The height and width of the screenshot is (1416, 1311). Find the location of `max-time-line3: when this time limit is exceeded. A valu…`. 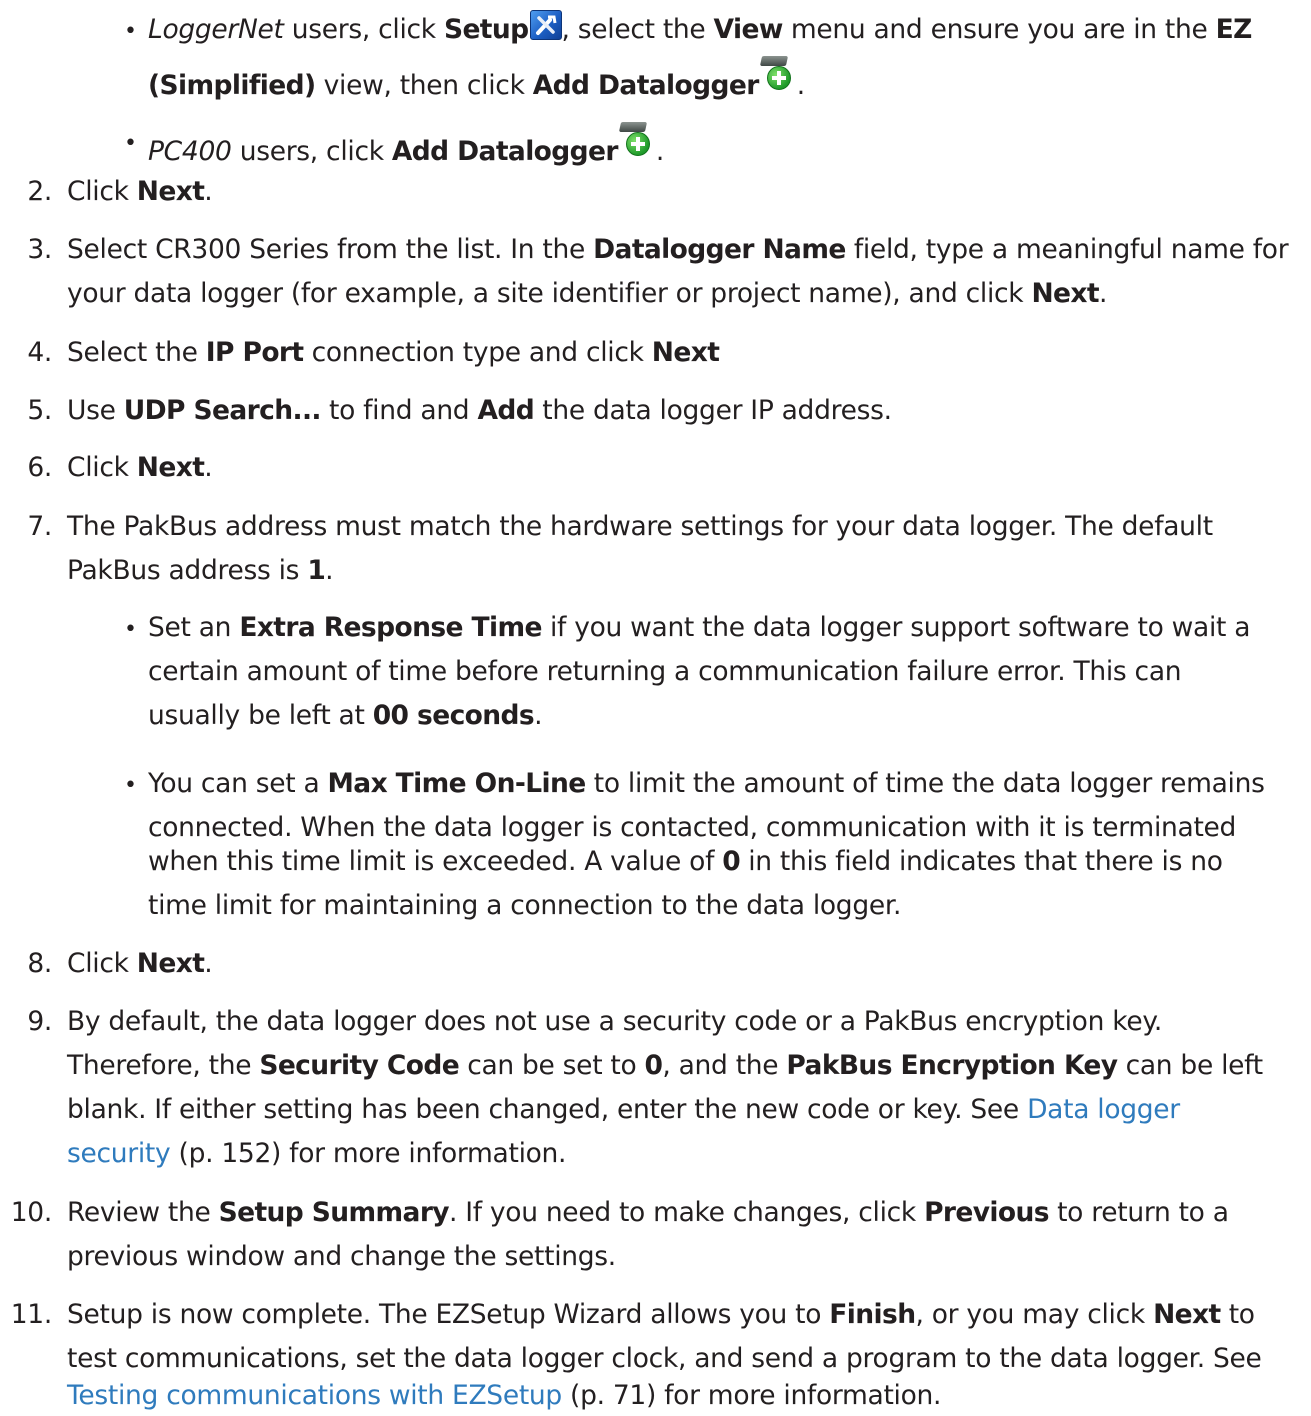

max-time-line3: when this time limit is exceeded. A valu… is located at coordinates (685, 861).